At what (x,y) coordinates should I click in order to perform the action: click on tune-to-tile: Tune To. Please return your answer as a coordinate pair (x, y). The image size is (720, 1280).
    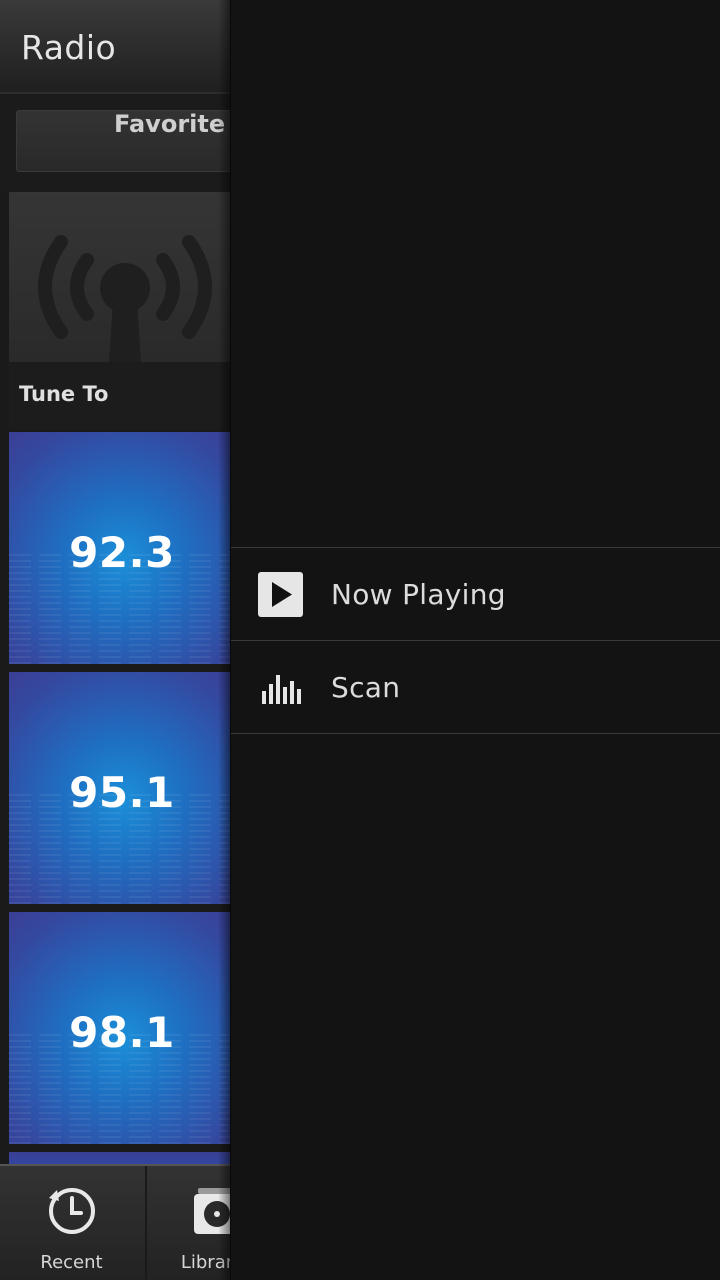
    Looking at the image, I should click on (119, 311).